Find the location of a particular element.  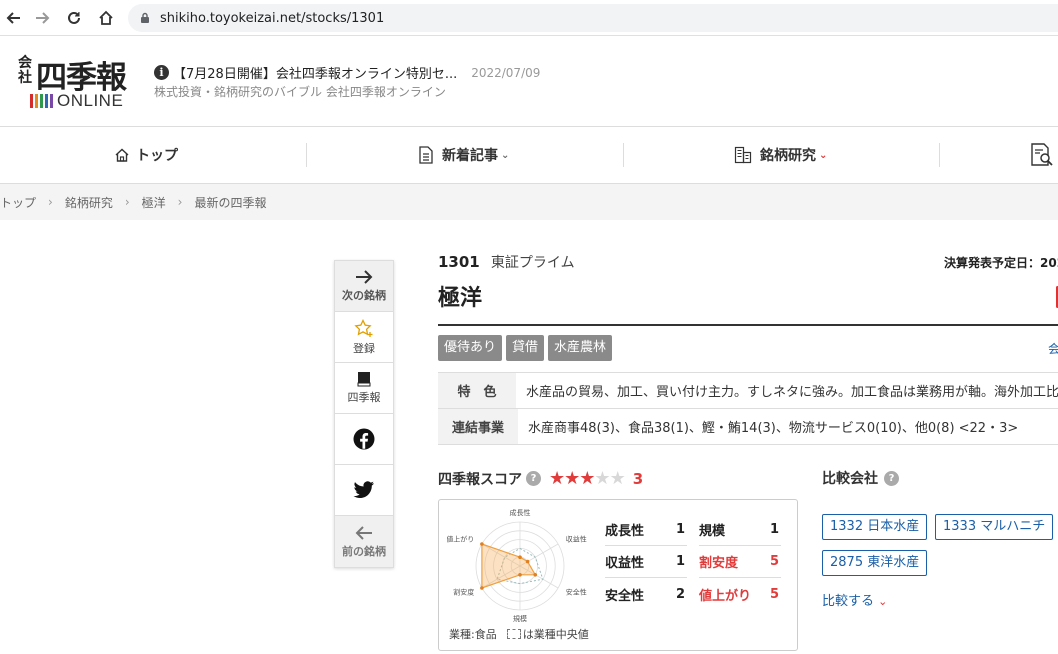

metric-value: 5 is located at coordinates (774, 594).